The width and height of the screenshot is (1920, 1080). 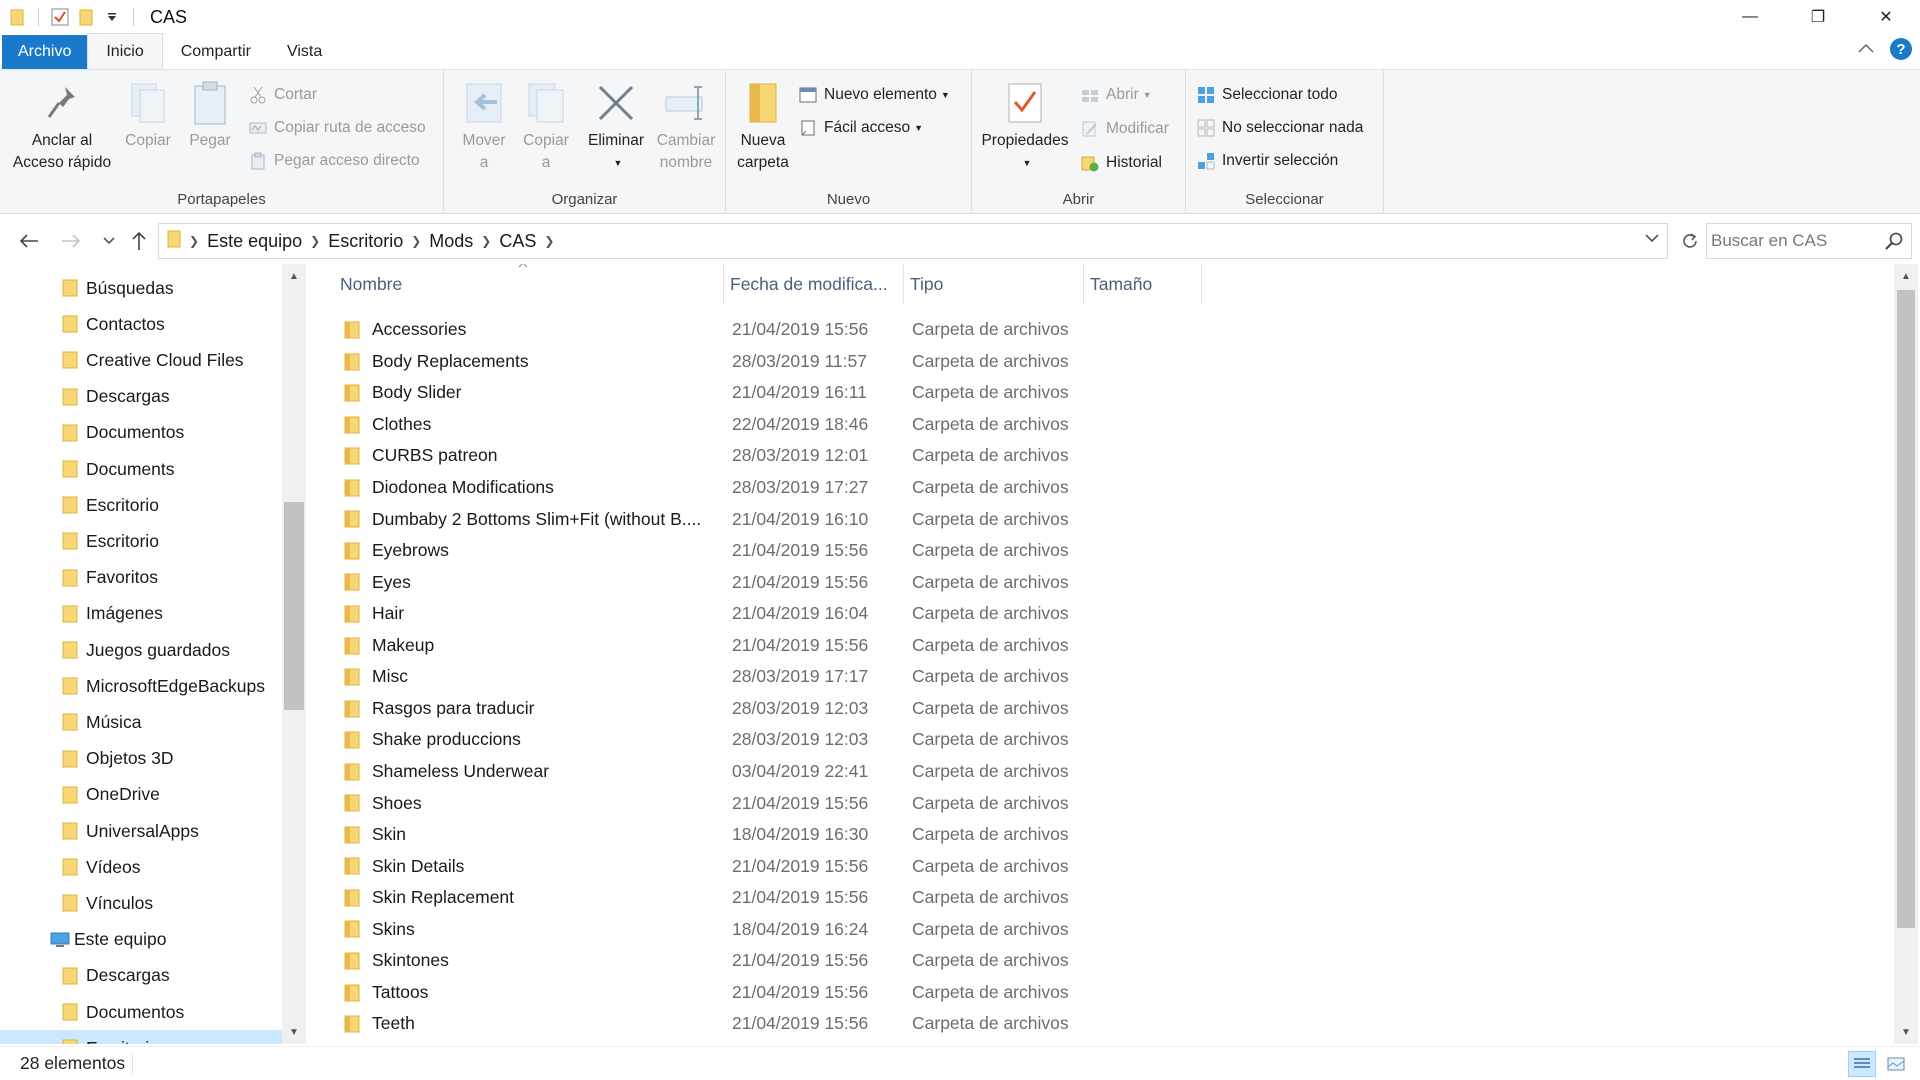 I want to click on file-list-scroll-thumb, so click(x=1906, y=609).